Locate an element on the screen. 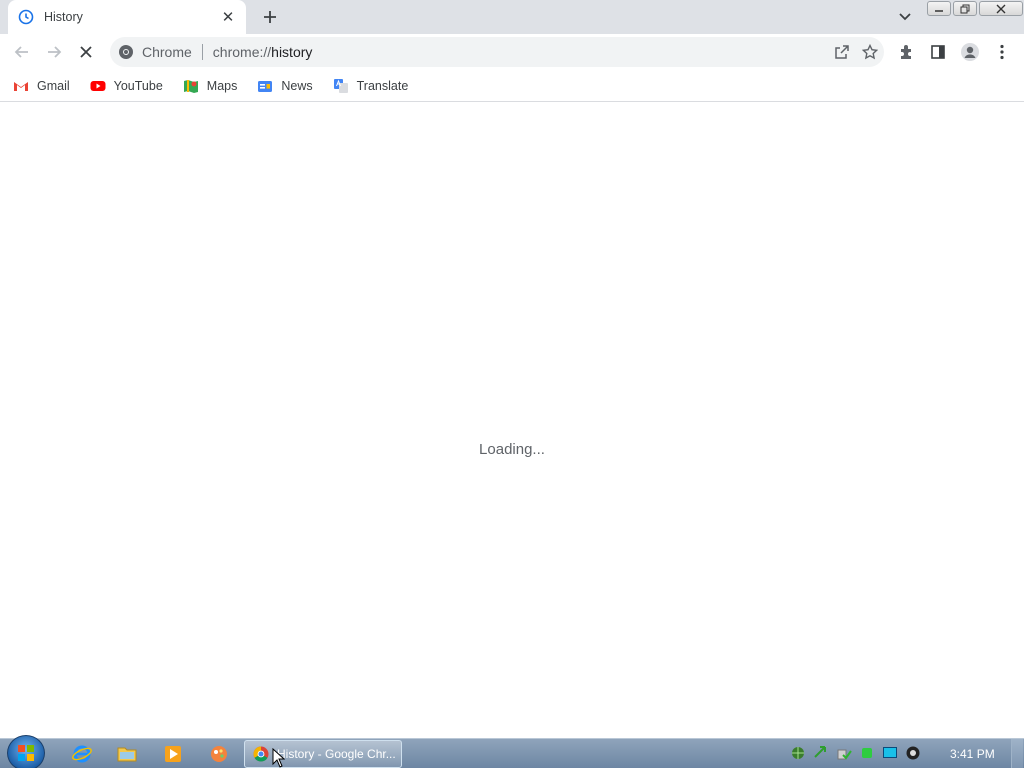 This screenshot has height=768, width=1024. internet-explorer-icon is located at coordinates (82, 754).